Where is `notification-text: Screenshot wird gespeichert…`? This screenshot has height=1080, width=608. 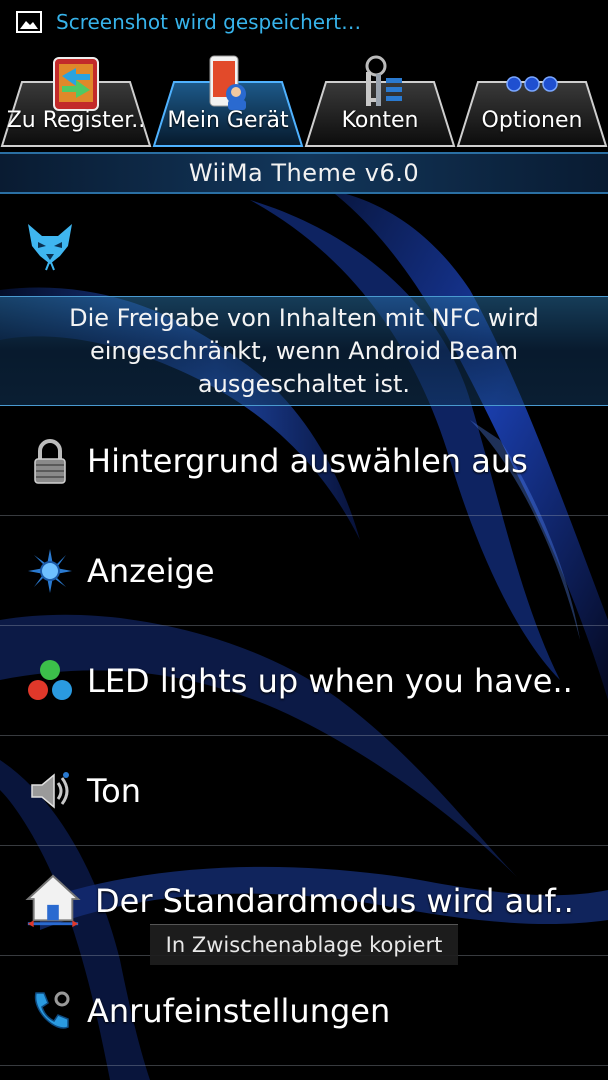
notification-text: Screenshot wird gespeichert… is located at coordinates (209, 22).